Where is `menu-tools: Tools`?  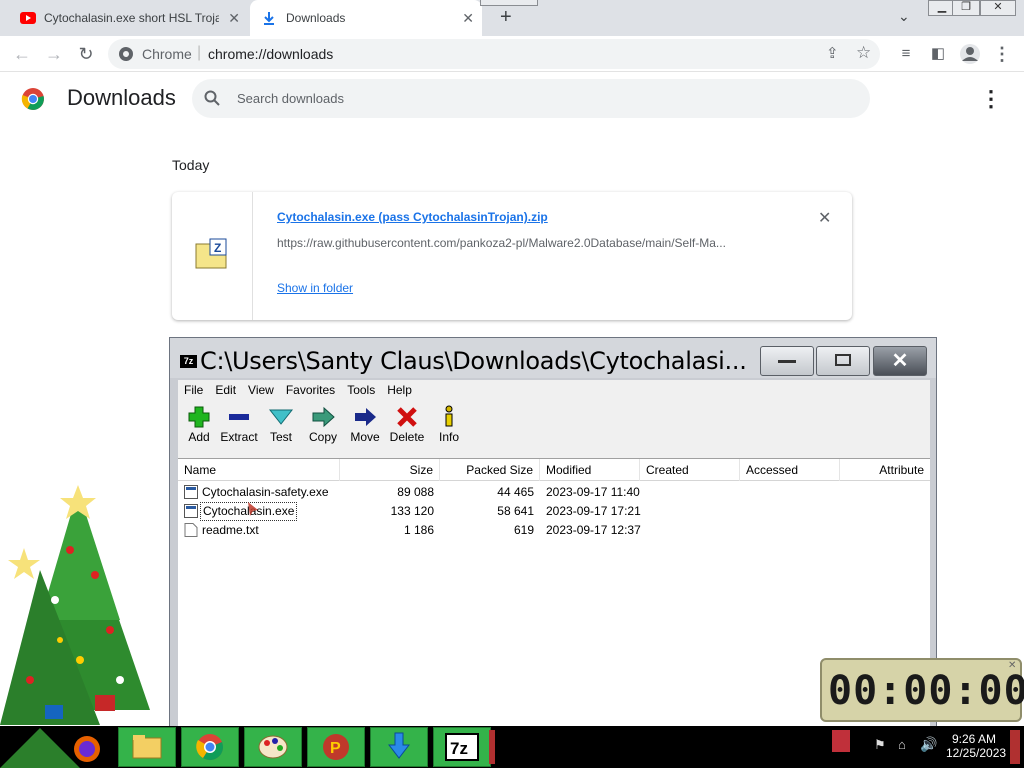 menu-tools: Tools is located at coordinates (361, 390).